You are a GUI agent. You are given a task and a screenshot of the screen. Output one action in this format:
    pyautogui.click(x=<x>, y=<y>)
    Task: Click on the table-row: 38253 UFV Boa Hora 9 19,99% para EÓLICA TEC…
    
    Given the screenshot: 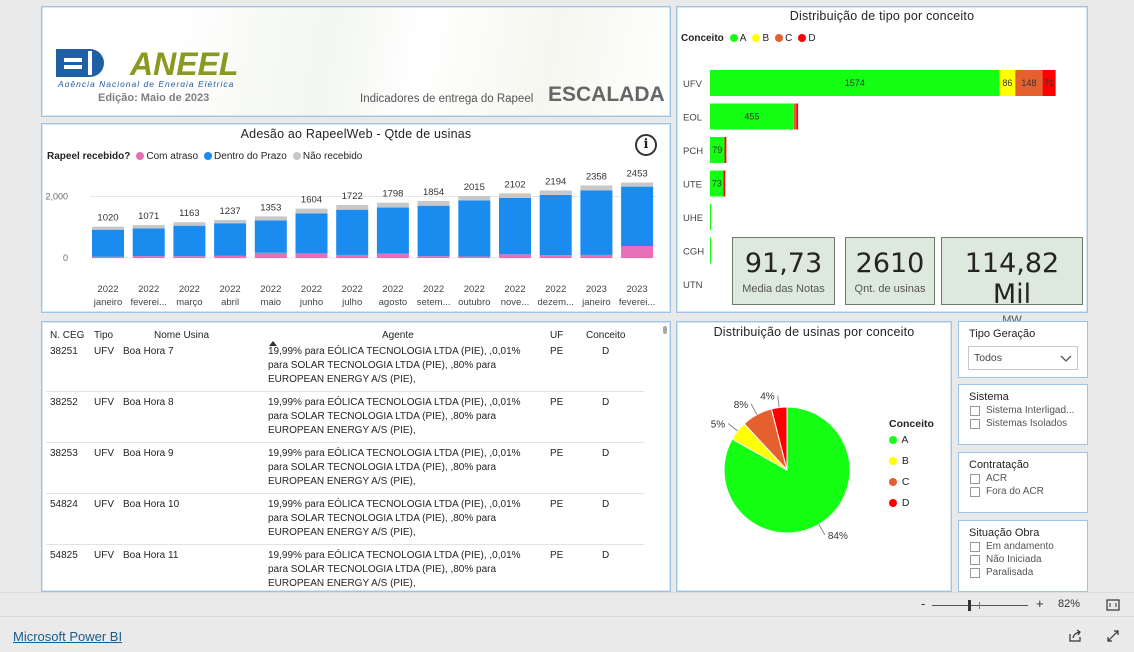 What is the action you would take?
    pyautogui.click(x=345, y=468)
    